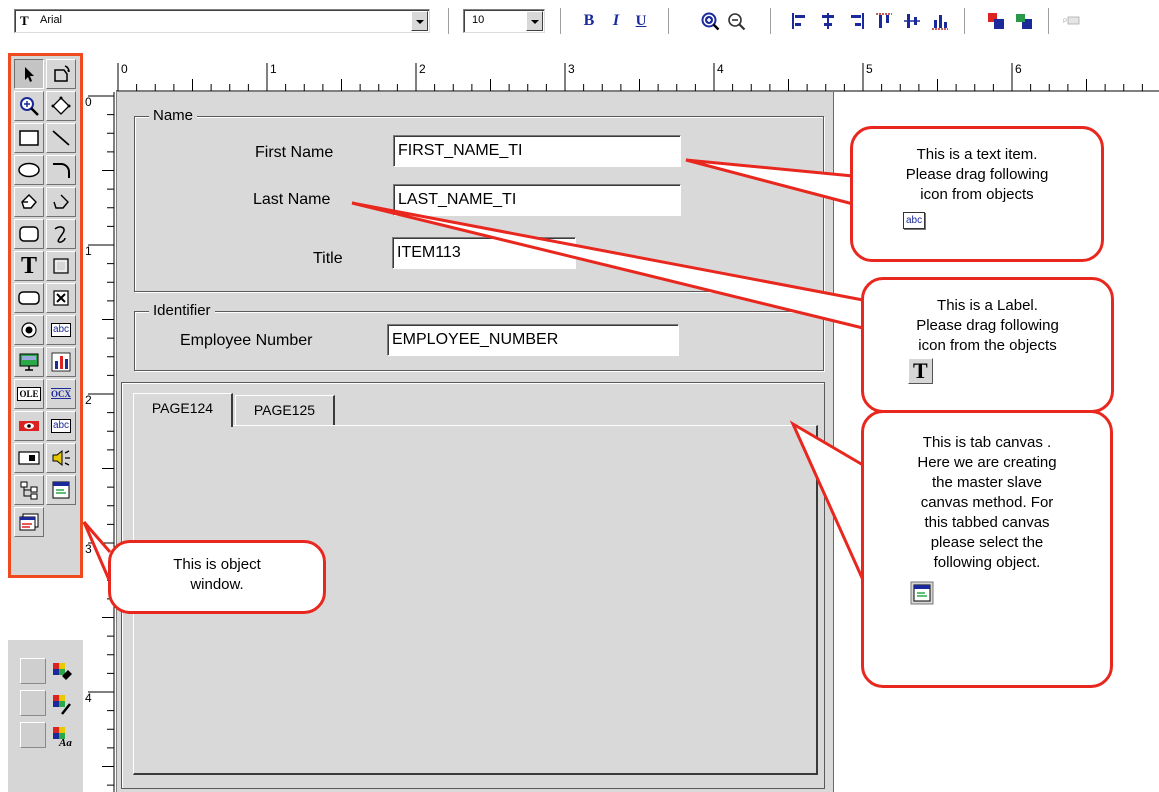 Image resolution: width=1159 pixels, height=792 pixels. Describe the element at coordinates (62, 672) in the screenshot. I see `fill-color-icon` at that location.